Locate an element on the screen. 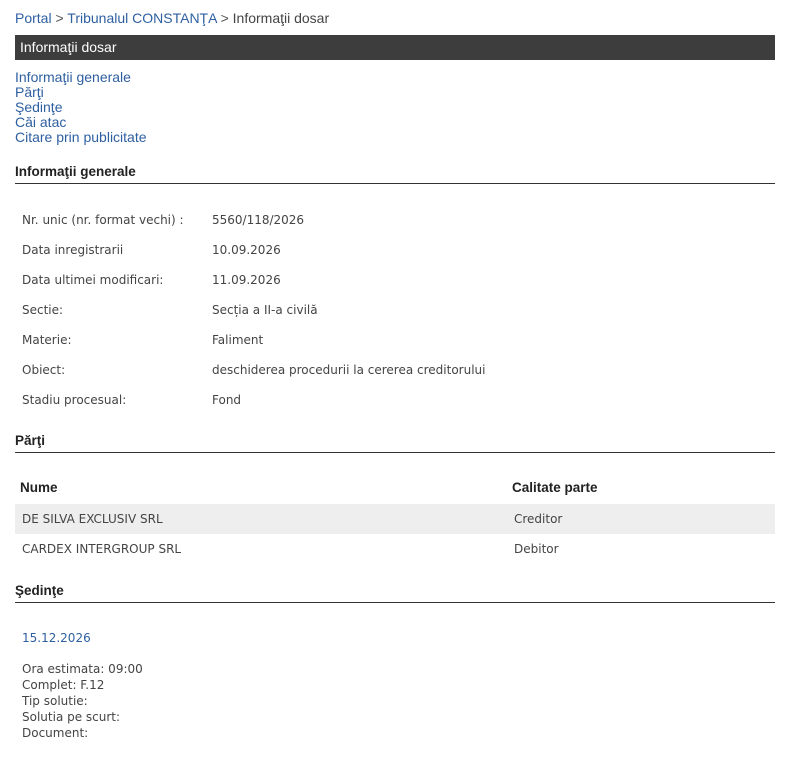  breadcrumb-portal-link: Portal is located at coordinates (33, 18).